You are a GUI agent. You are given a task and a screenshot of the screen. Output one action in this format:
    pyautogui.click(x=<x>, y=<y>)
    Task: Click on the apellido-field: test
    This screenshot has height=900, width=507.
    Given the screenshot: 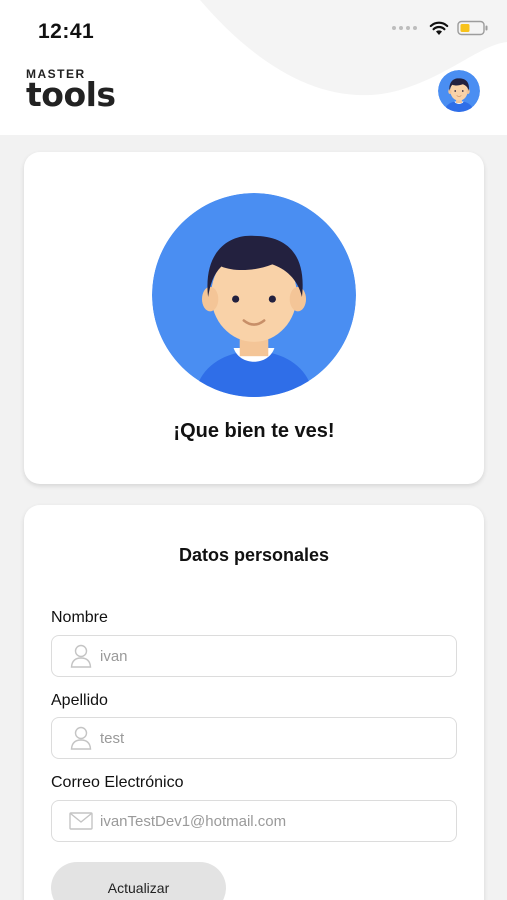 What is the action you would take?
    pyautogui.click(x=254, y=738)
    